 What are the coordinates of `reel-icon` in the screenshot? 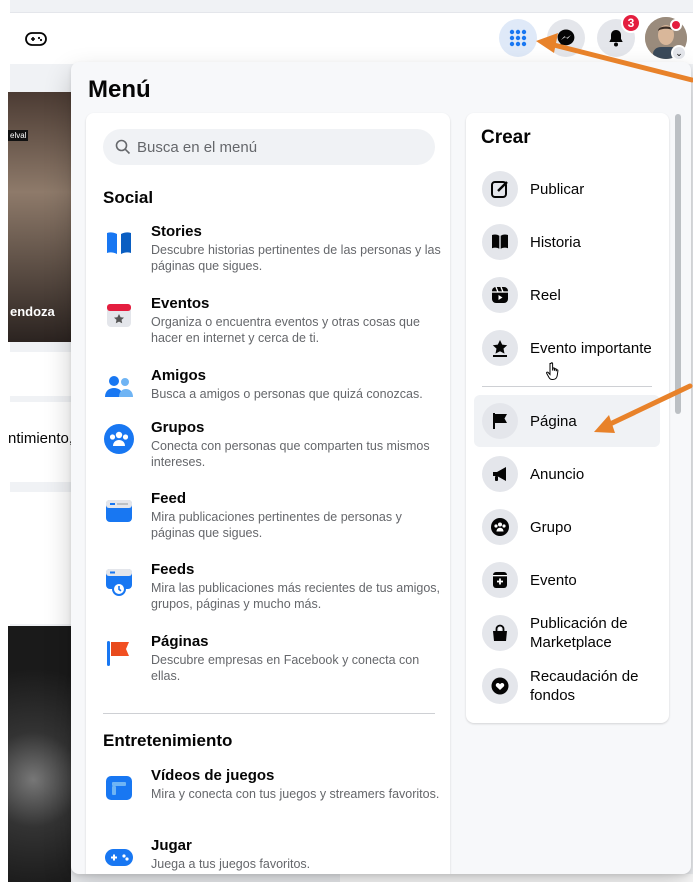 It's located at (500, 295).